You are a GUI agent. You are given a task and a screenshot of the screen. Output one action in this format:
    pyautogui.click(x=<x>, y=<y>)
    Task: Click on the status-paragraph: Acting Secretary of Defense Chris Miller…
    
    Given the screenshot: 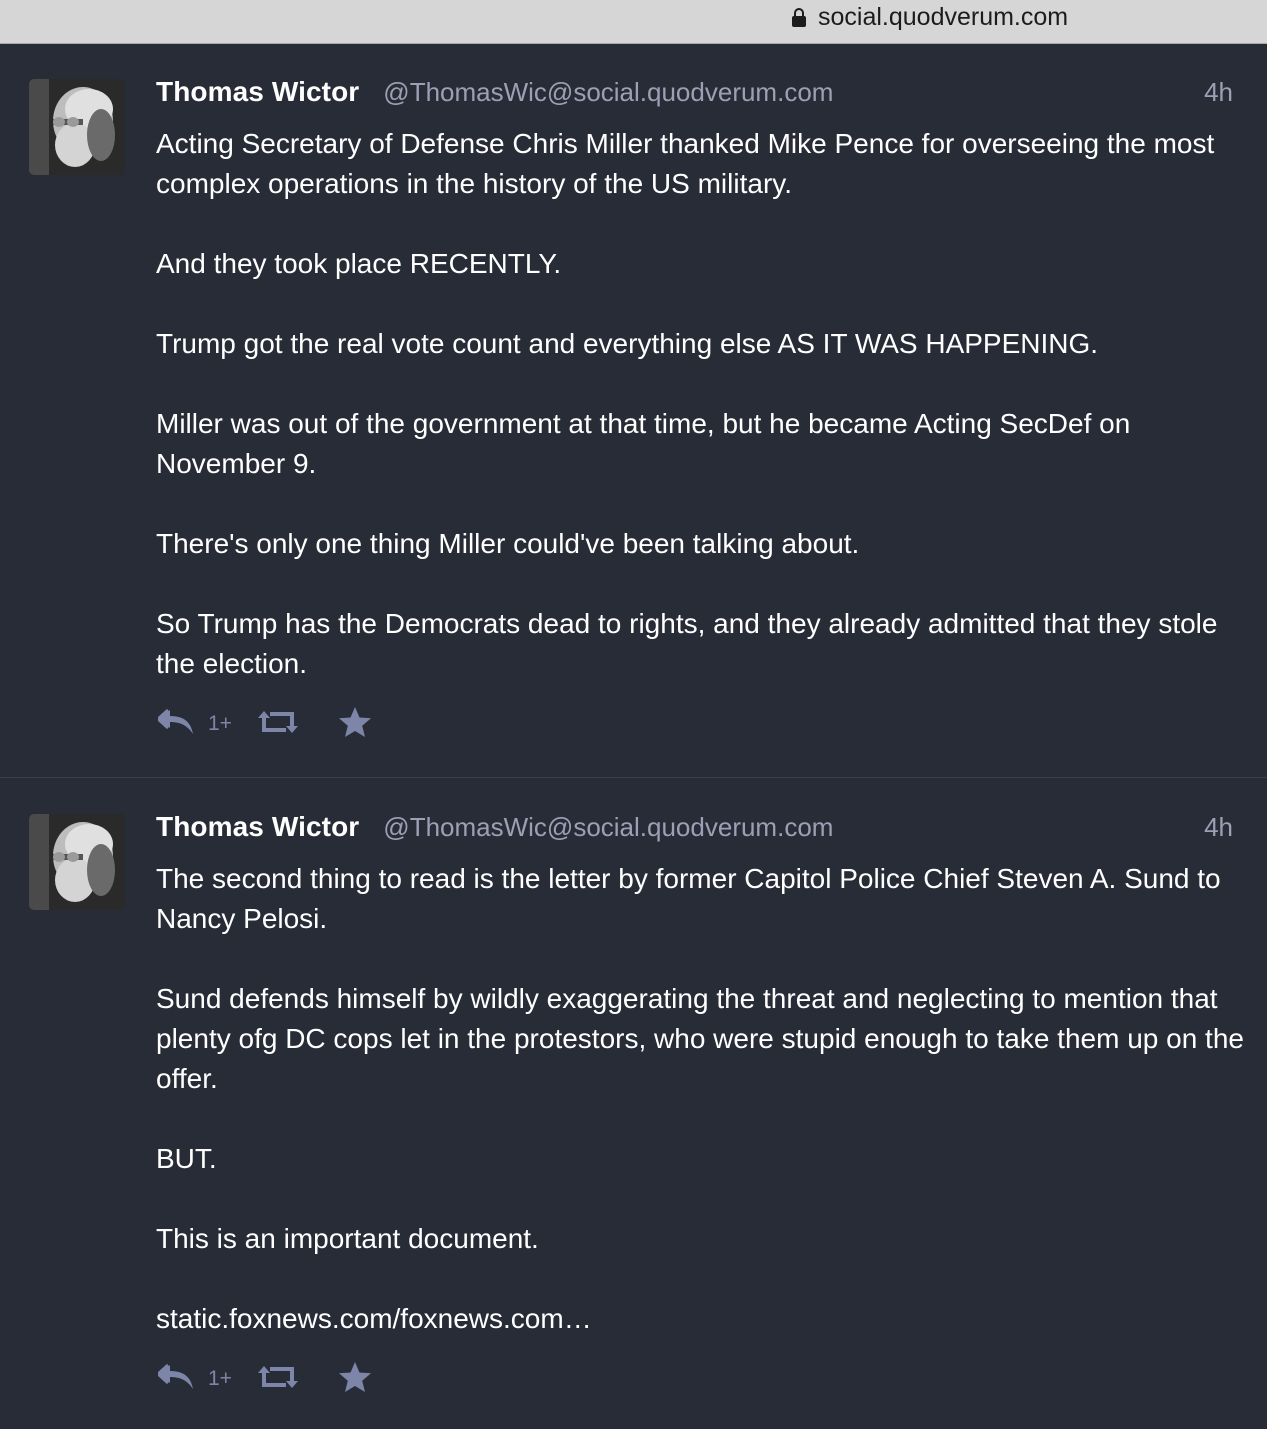 What is the action you would take?
    pyautogui.click(x=685, y=163)
    